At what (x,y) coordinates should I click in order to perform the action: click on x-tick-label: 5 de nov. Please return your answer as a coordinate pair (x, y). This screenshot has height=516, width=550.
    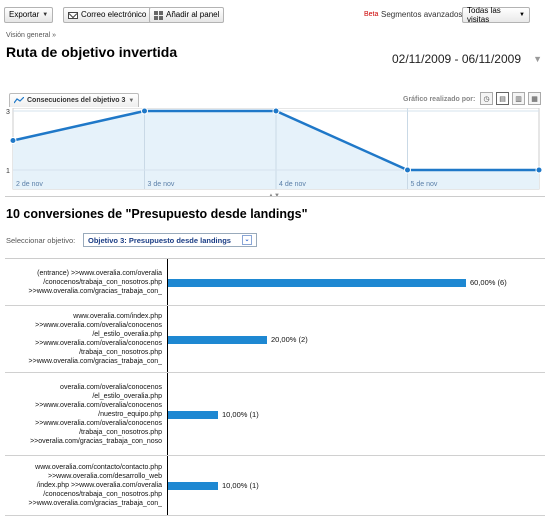
    Looking at the image, I should click on (424, 184).